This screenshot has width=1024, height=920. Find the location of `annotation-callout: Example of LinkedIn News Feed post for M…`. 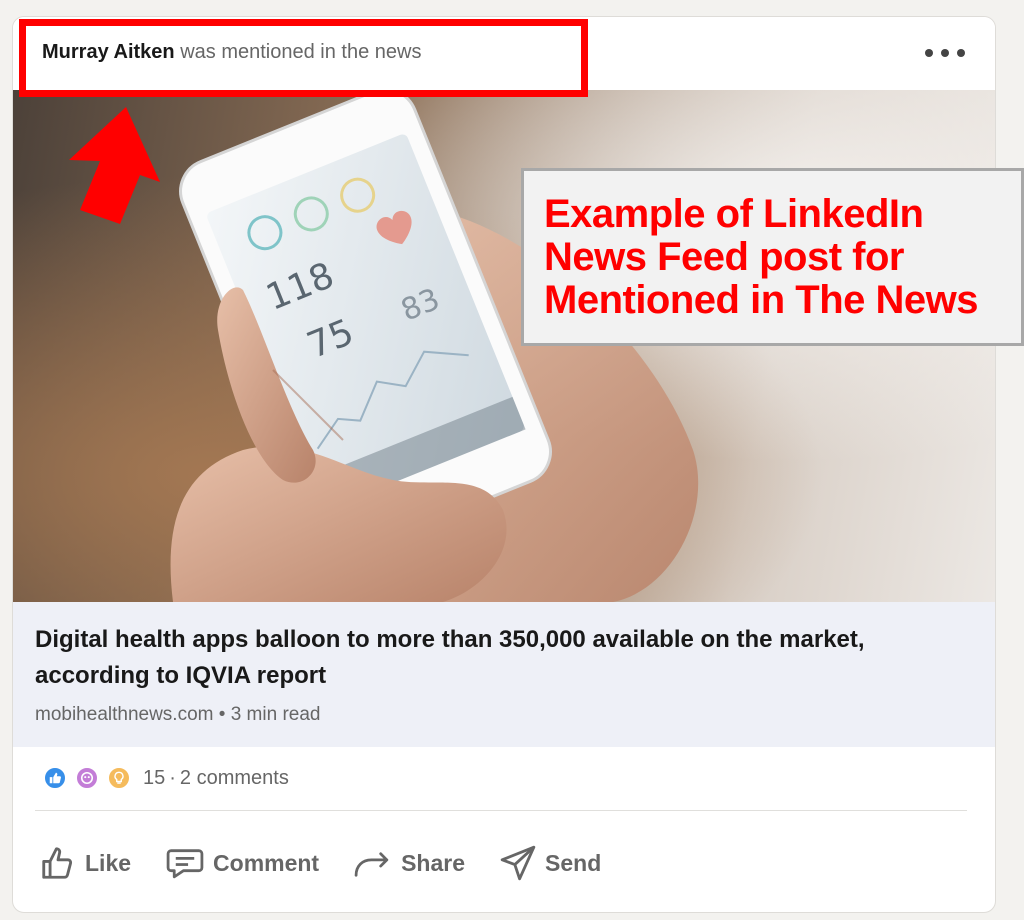

annotation-callout: Example of LinkedIn News Feed post for M… is located at coordinates (772, 257).